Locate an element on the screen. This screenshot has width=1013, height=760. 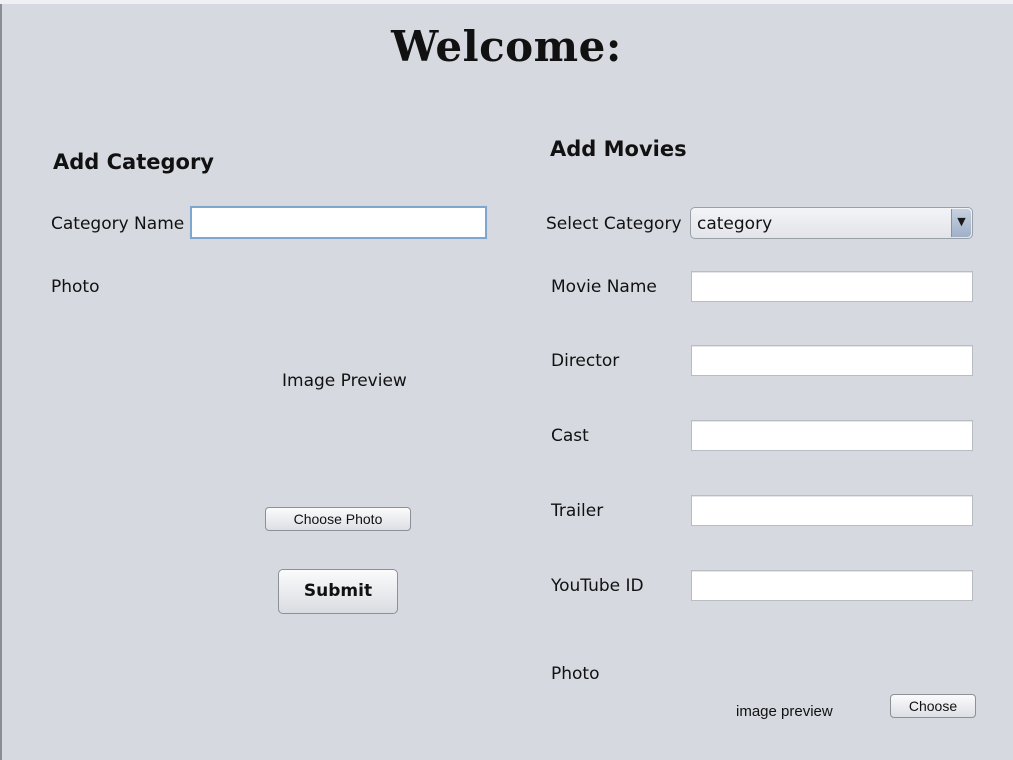
window-left-edge is located at coordinates (1, 382).